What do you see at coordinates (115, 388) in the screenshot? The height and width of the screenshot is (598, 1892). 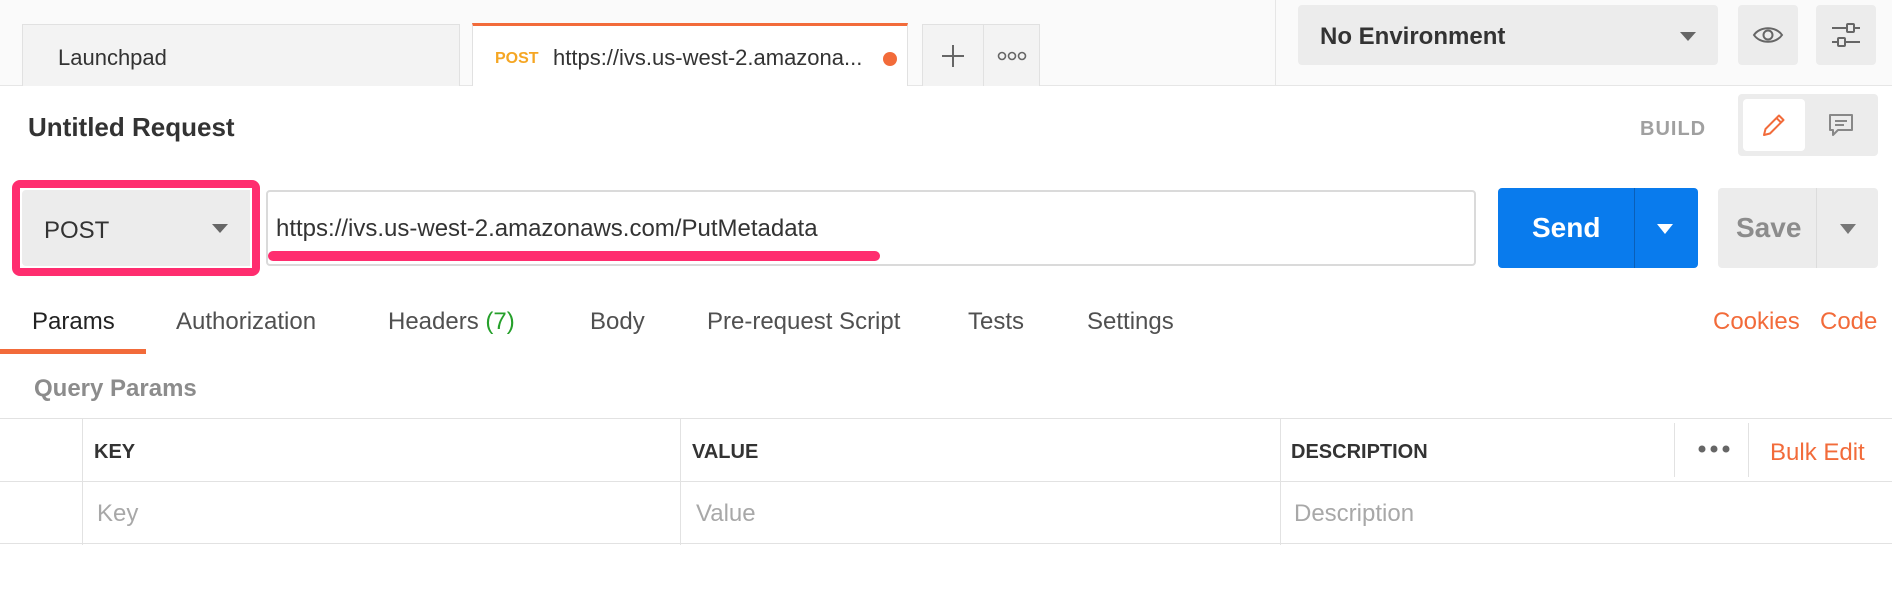 I see `query-params-title: Query Params` at bounding box center [115, 388].